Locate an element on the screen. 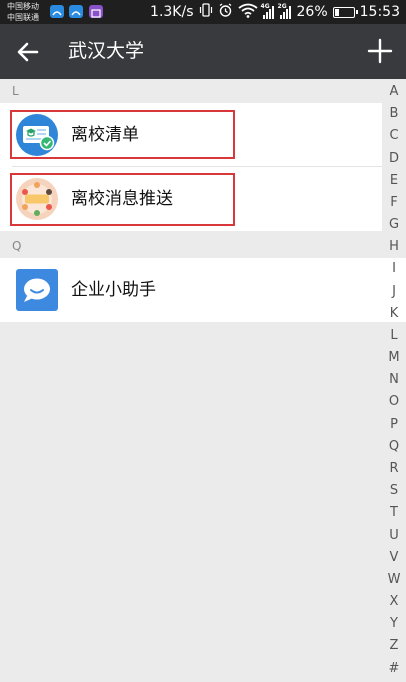 Image resolution: width=406 pixels, height=682 pixels. carrier-2: 中国联通 is located at coordinates (23, 17).